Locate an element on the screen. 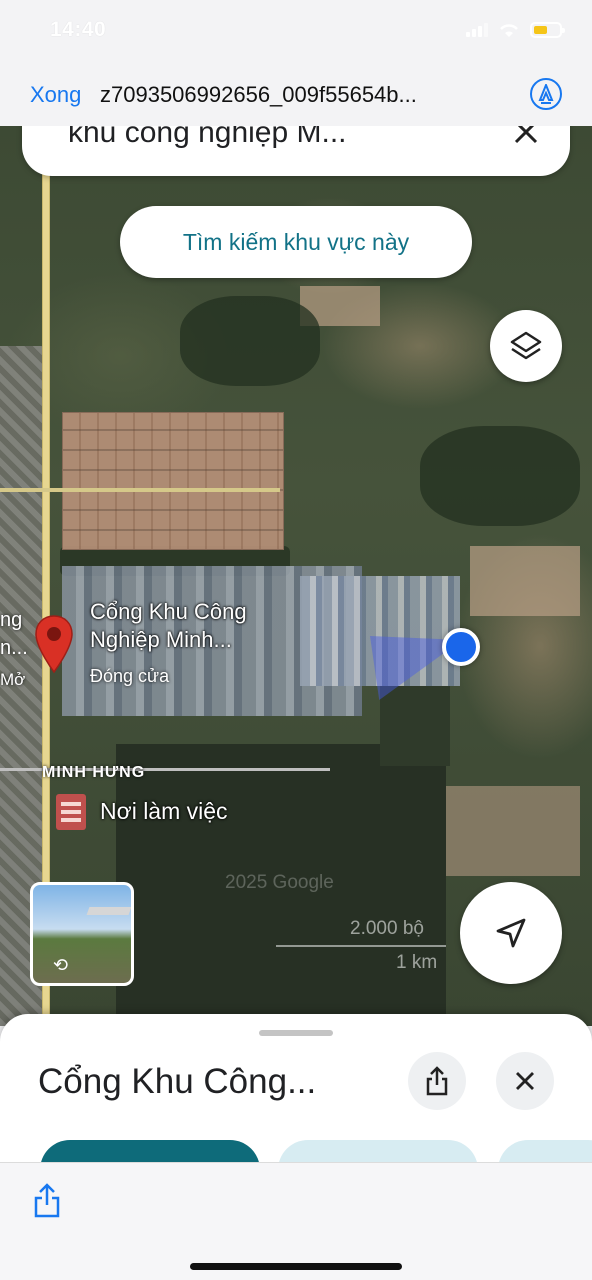  directions-chip is located at coordinates (150, 1152).